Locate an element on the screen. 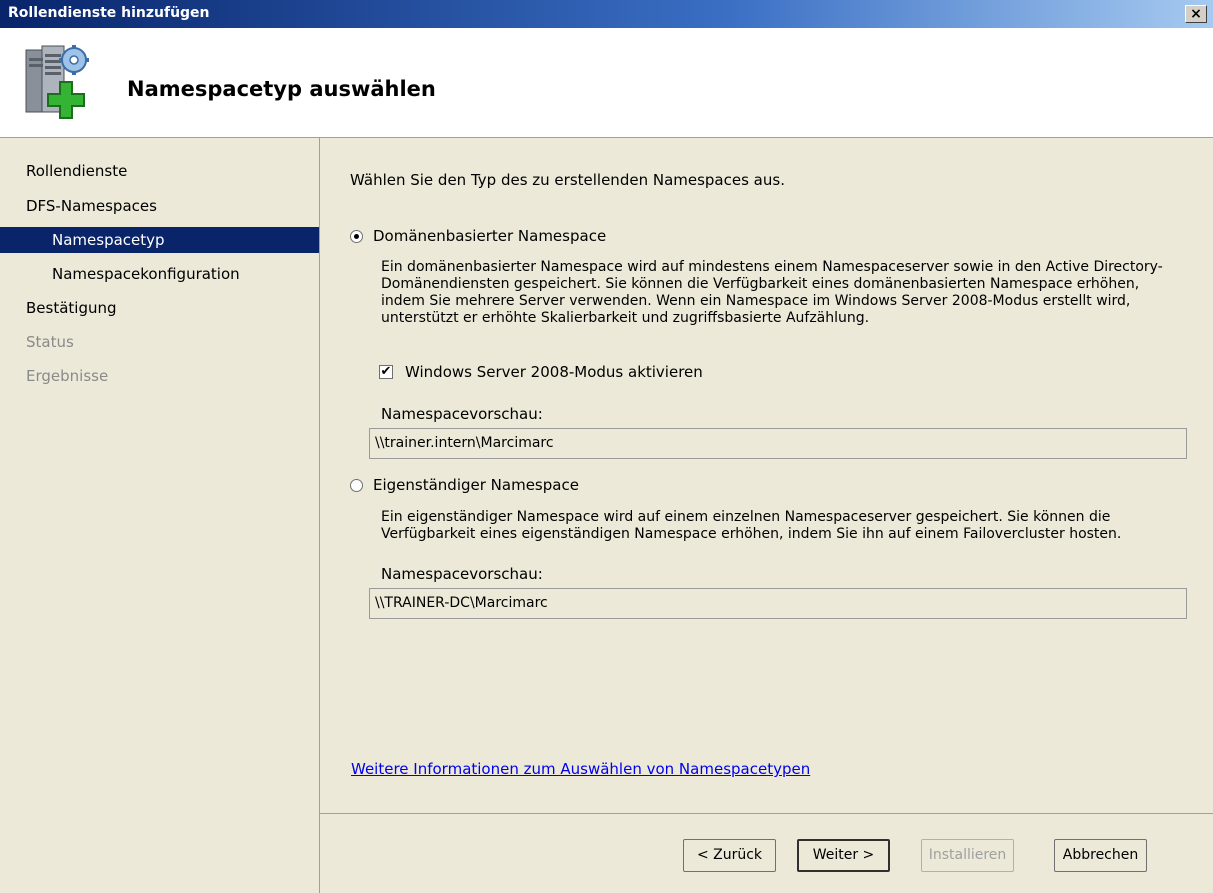 The image size is (1213, 893). preview-field-standalone: \\TRAINER-DC\Marcimarc is located at coordinates (778, 603).